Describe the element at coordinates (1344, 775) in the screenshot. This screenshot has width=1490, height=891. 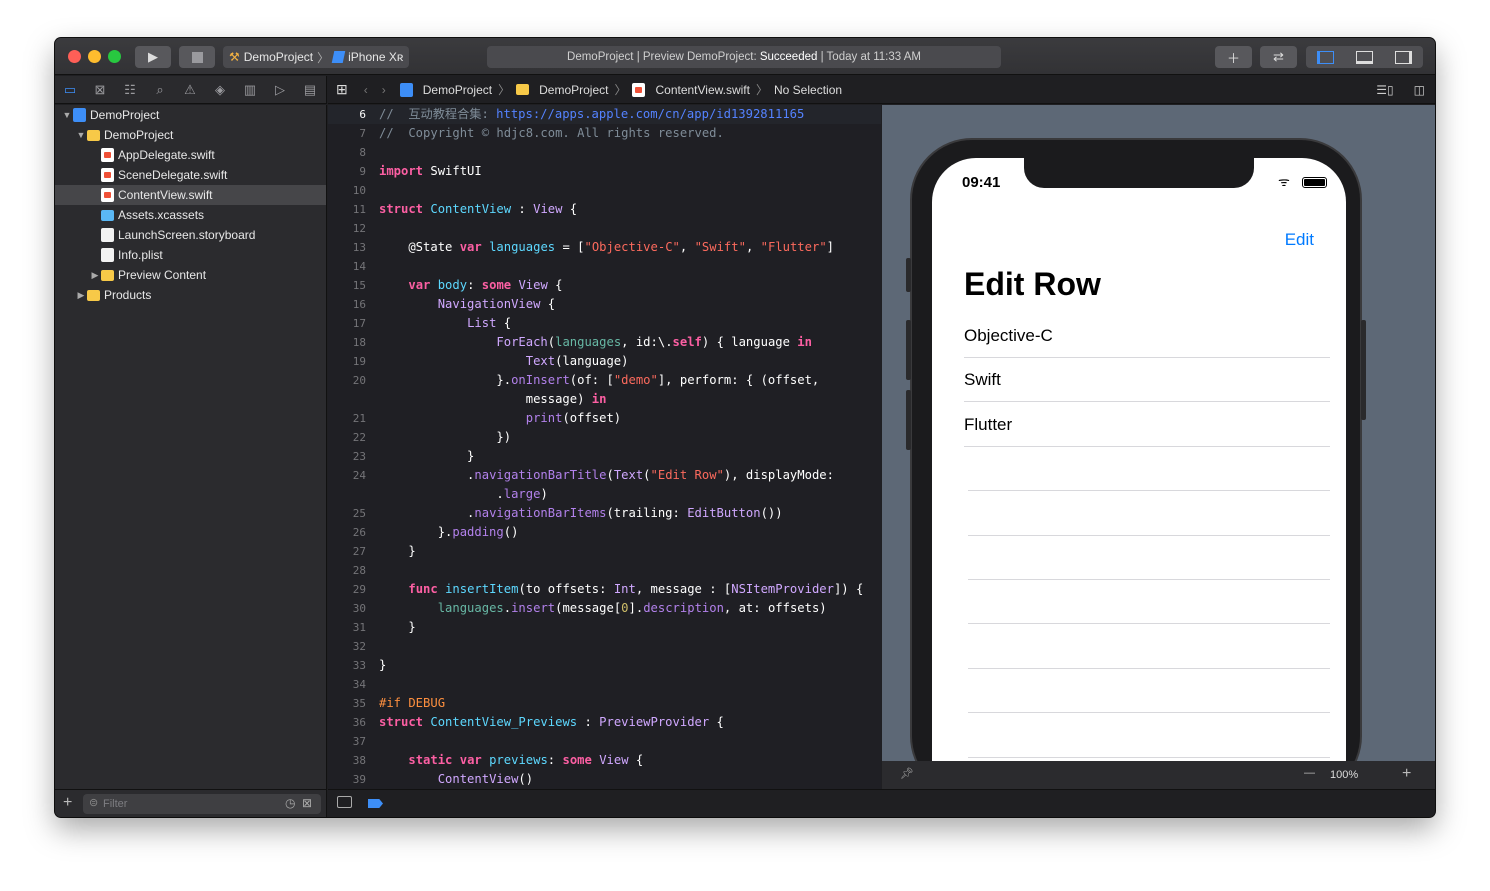
I see `zoom-level: 100%` at that location.